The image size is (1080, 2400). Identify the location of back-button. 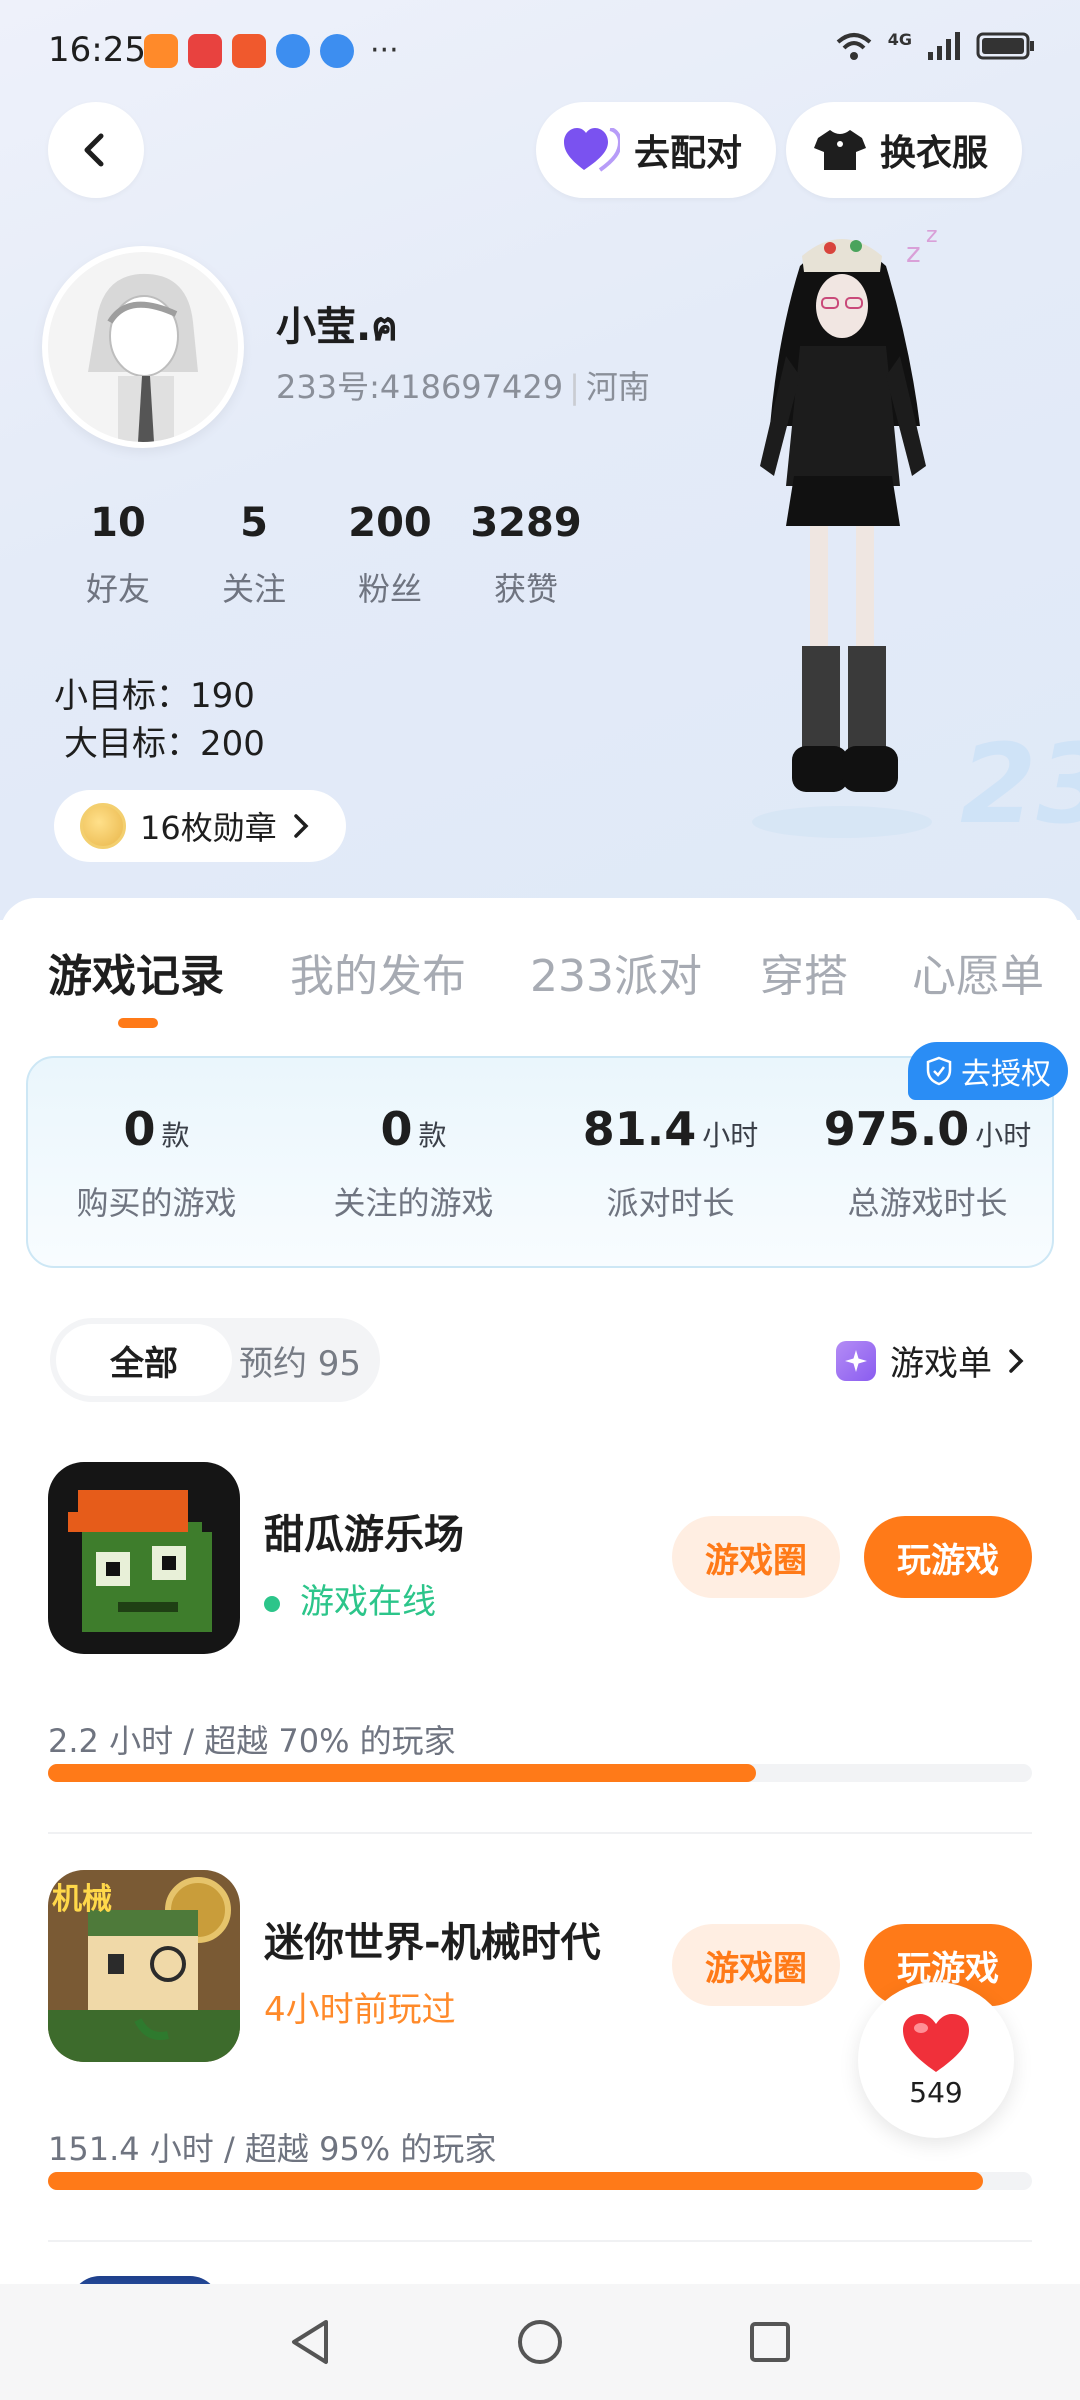
(96, 150).